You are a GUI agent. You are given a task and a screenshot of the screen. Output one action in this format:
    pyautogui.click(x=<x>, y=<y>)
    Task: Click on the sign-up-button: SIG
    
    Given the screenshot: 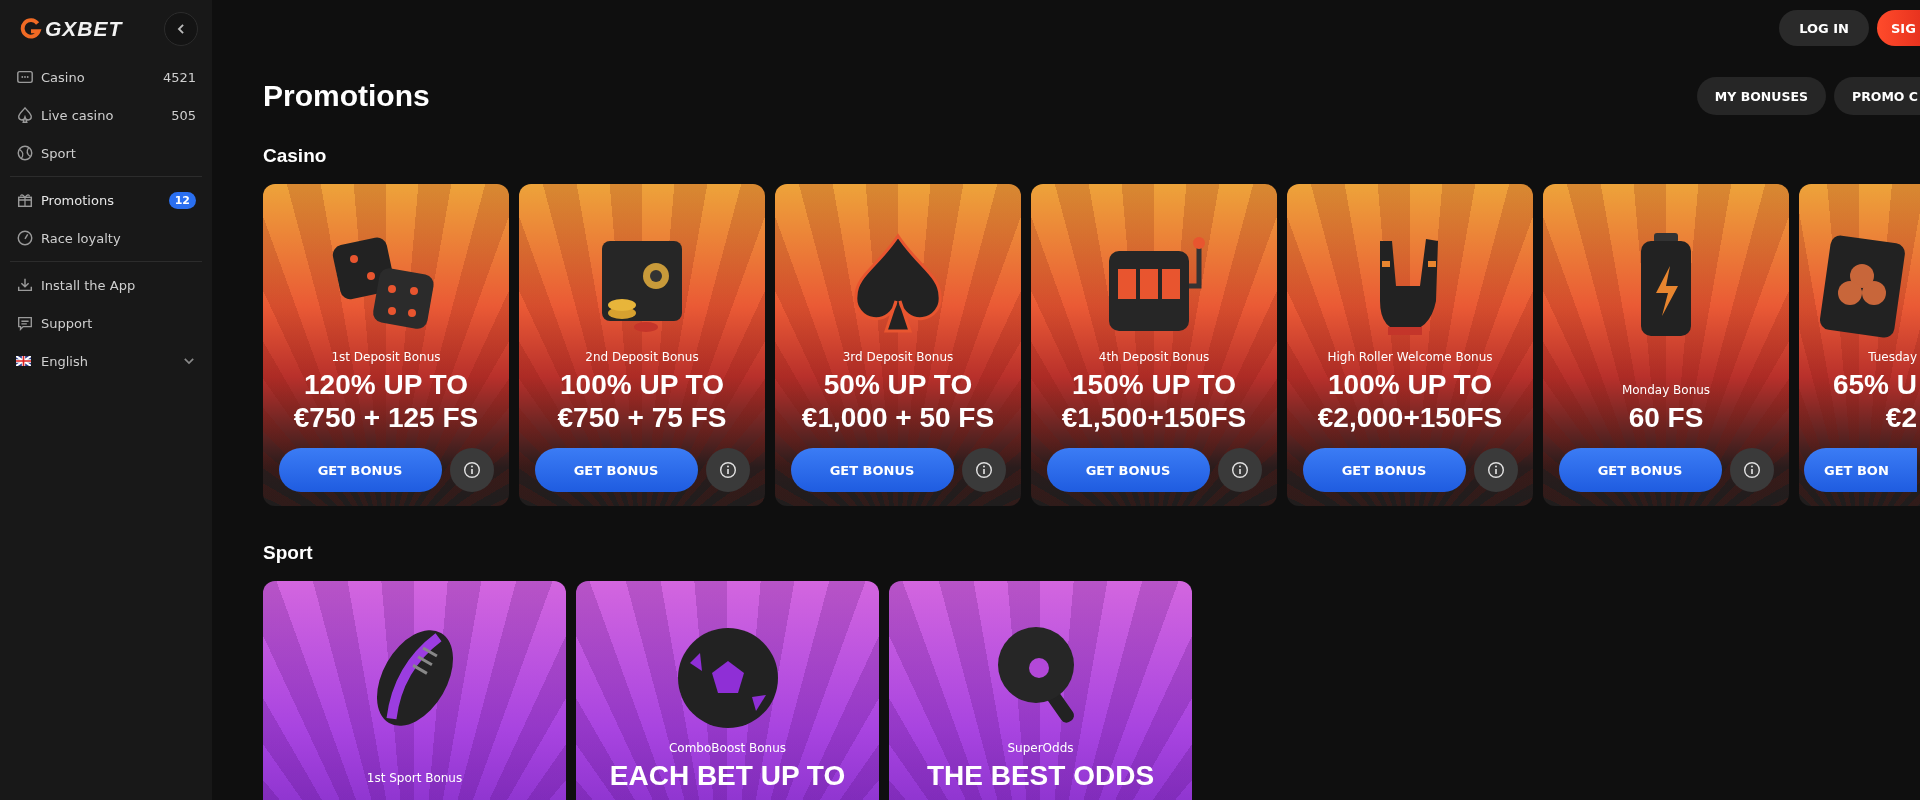 What is the action you would take?
    pyautogui.click(x=1898, y=28)
    